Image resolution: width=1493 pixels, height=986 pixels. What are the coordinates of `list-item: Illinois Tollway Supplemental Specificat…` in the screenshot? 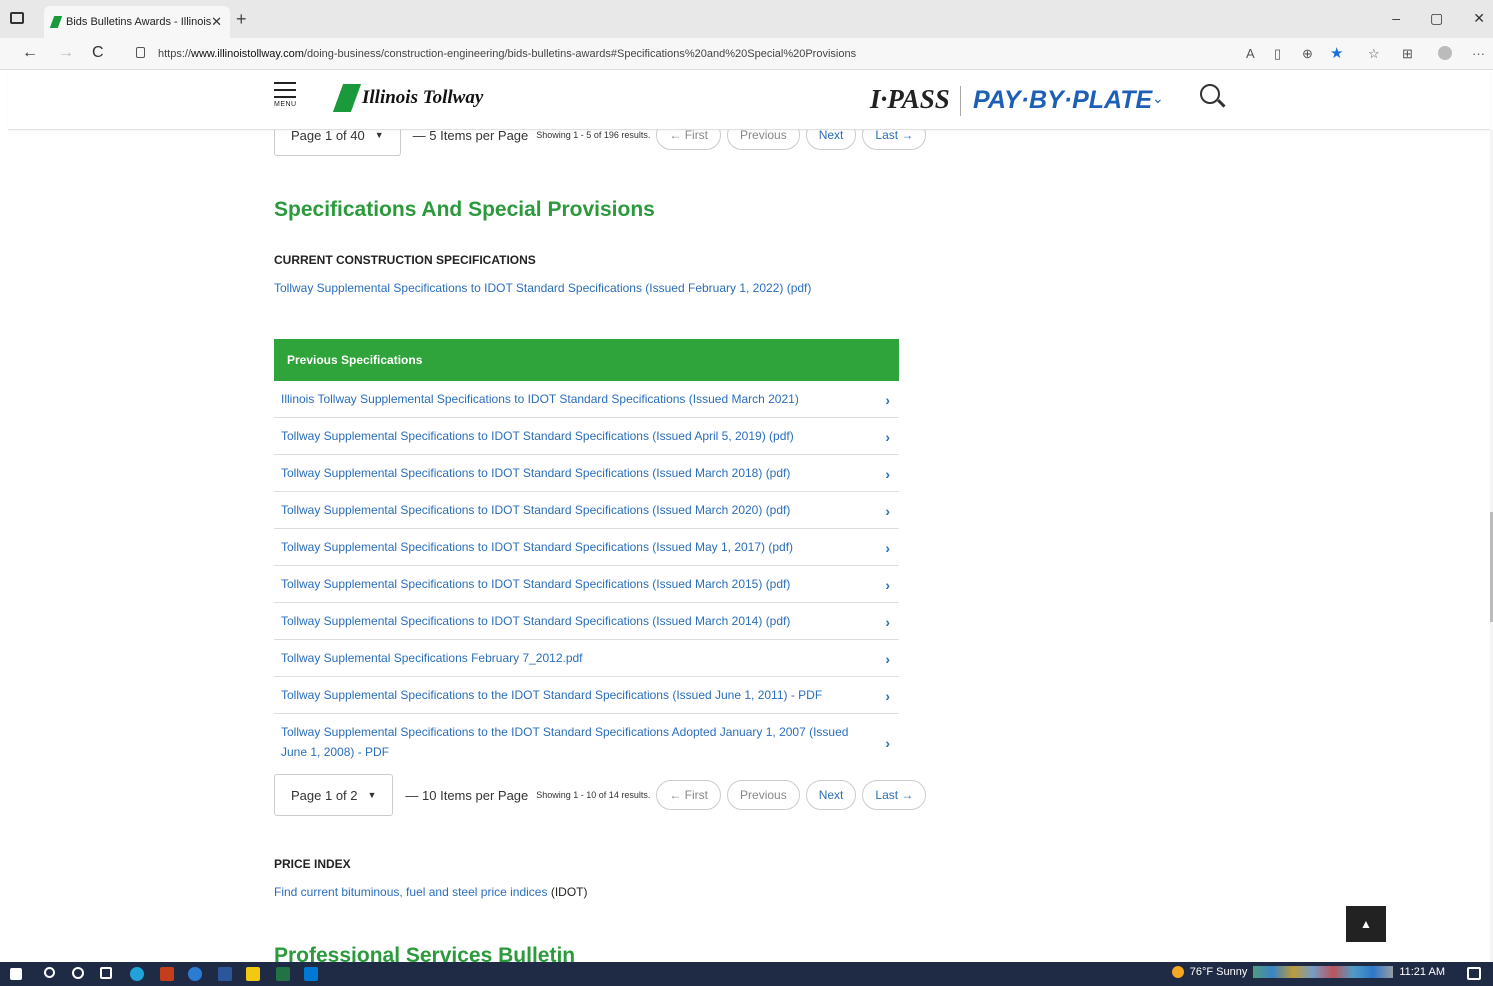 It's located at (586, 399).